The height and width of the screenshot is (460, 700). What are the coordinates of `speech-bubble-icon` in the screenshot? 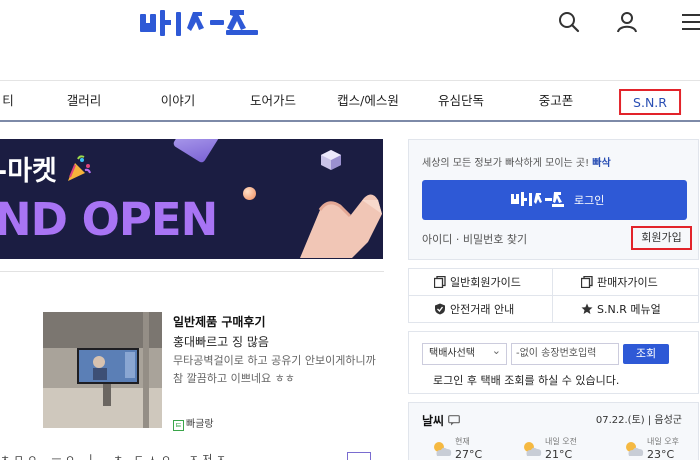 It's located at (454, 420).